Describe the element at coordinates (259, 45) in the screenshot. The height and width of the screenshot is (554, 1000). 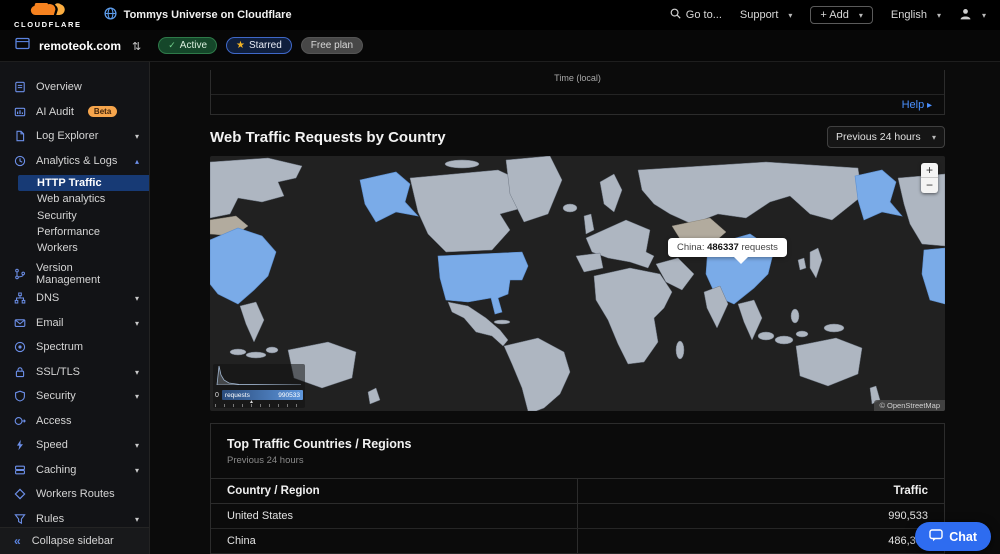
I see `status-badge-starred: Starred` at that location.